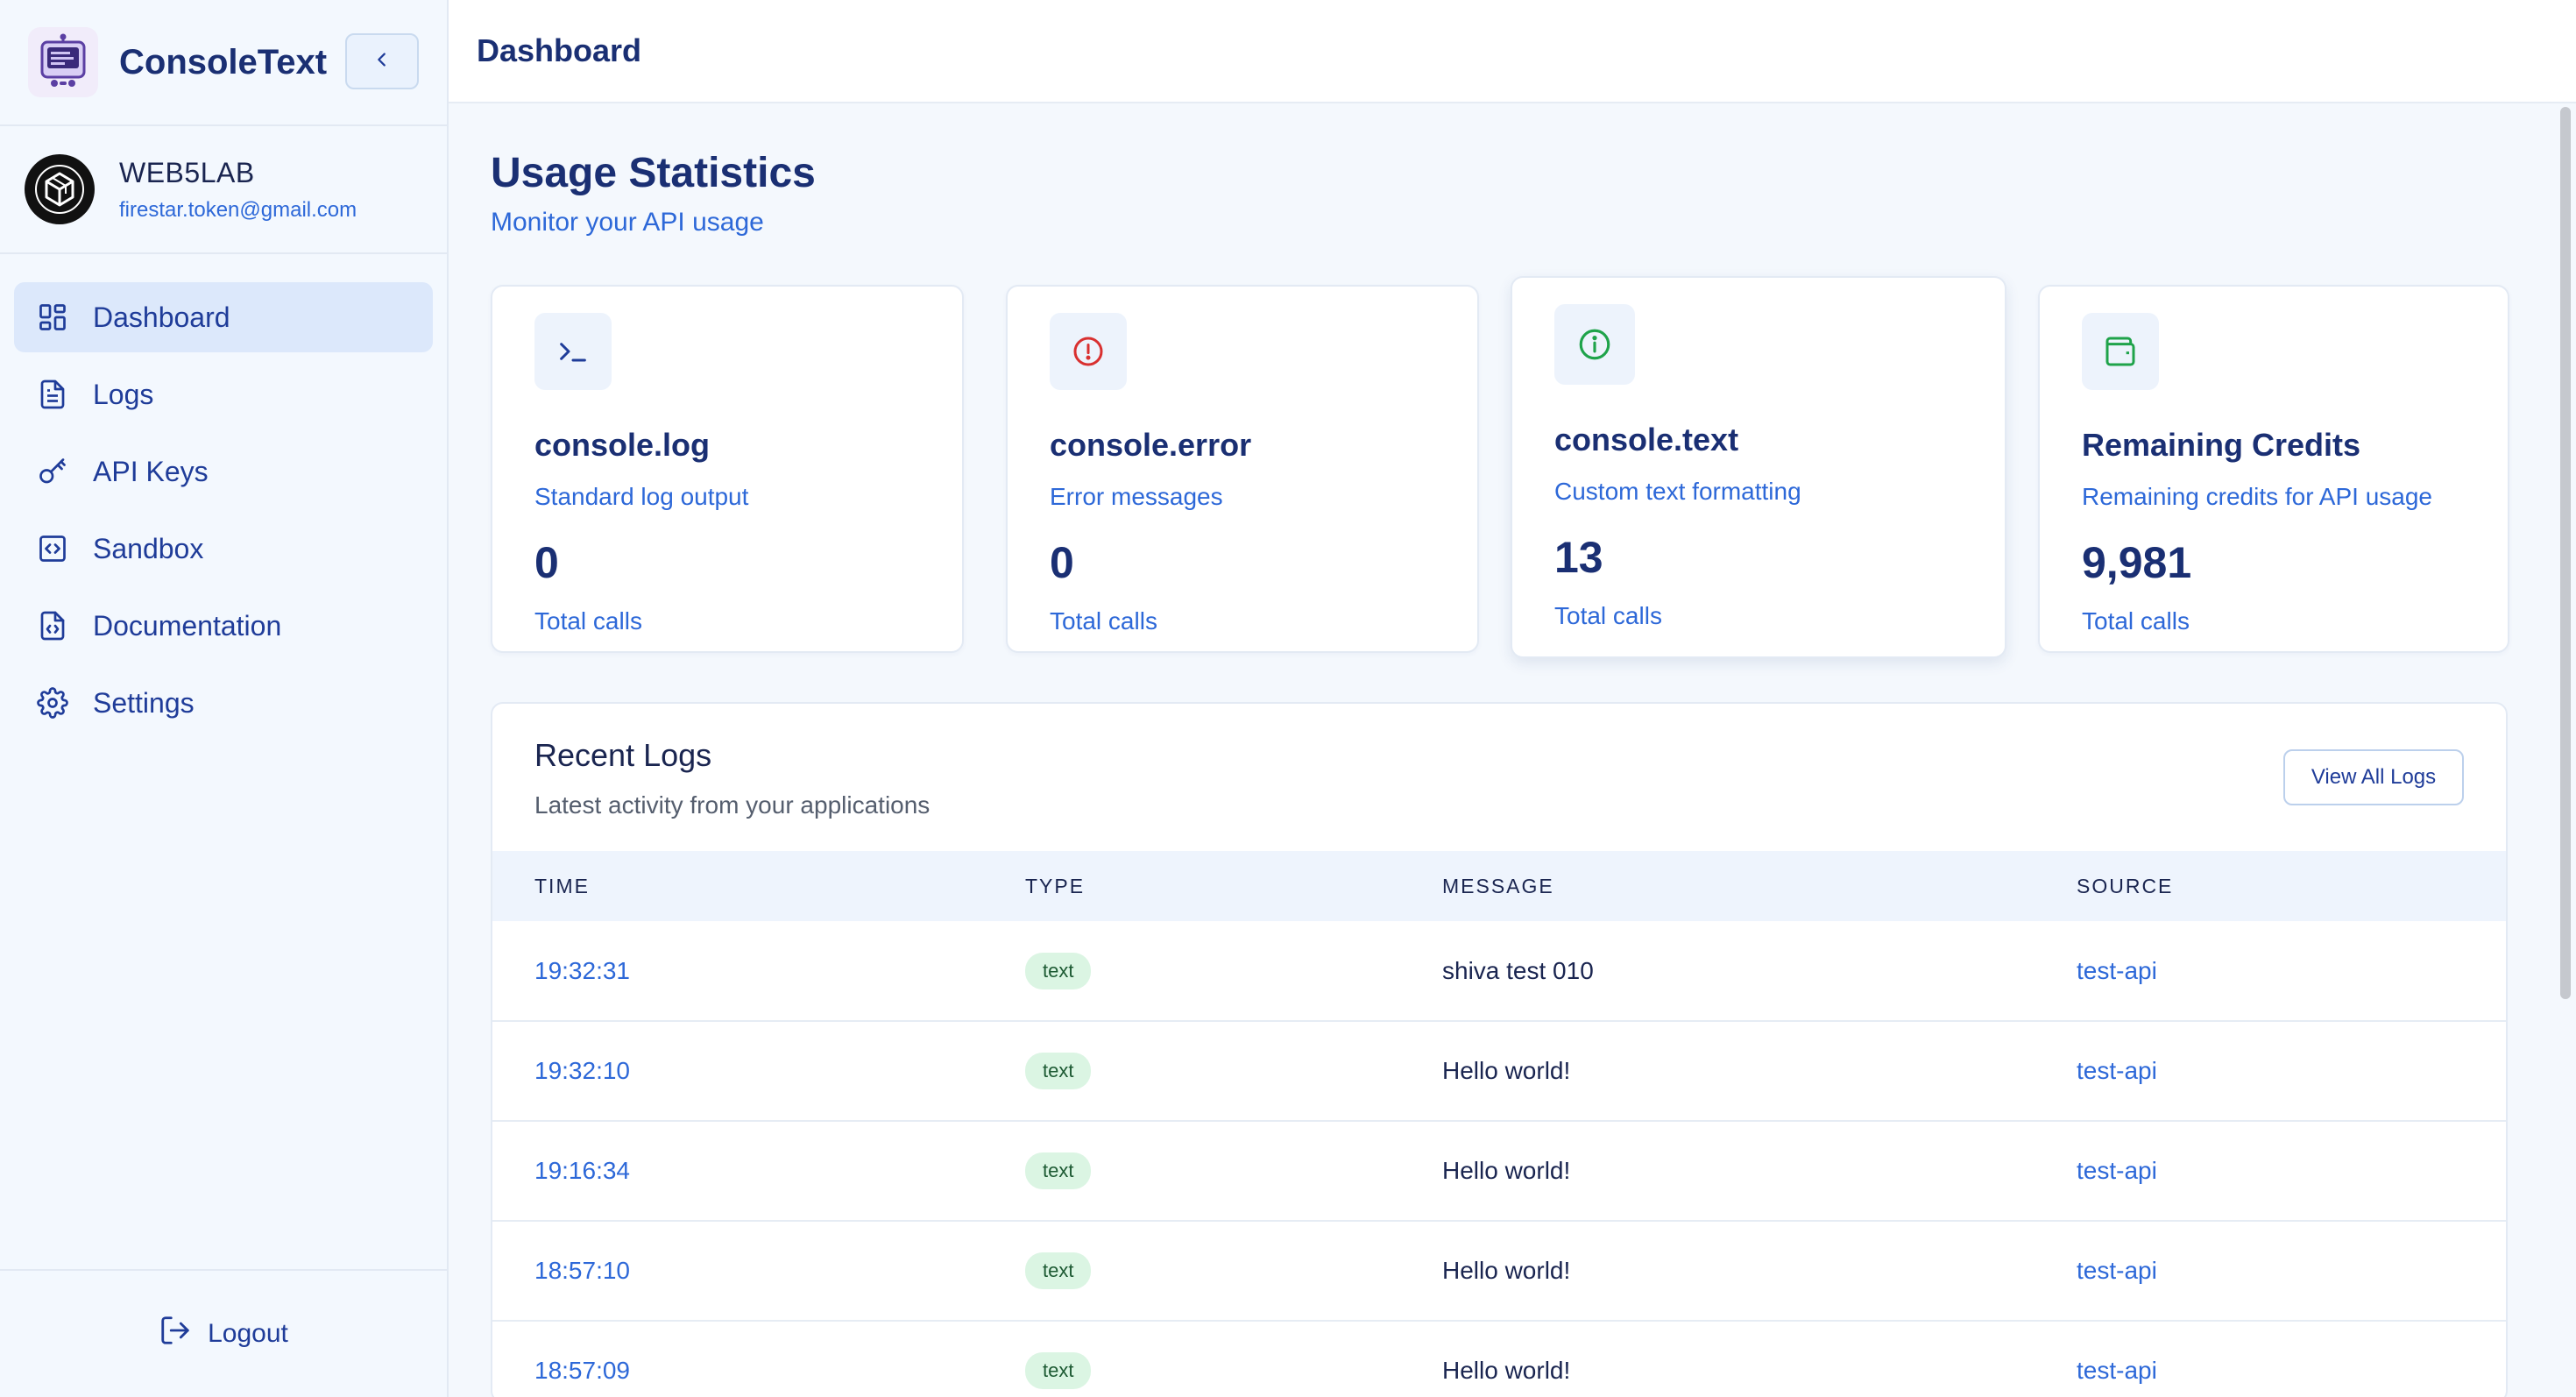 The image size is (2576, 1397). I want to click on table-row: 18:57:10 text Hello world! test-api, so click(1499, 1271).